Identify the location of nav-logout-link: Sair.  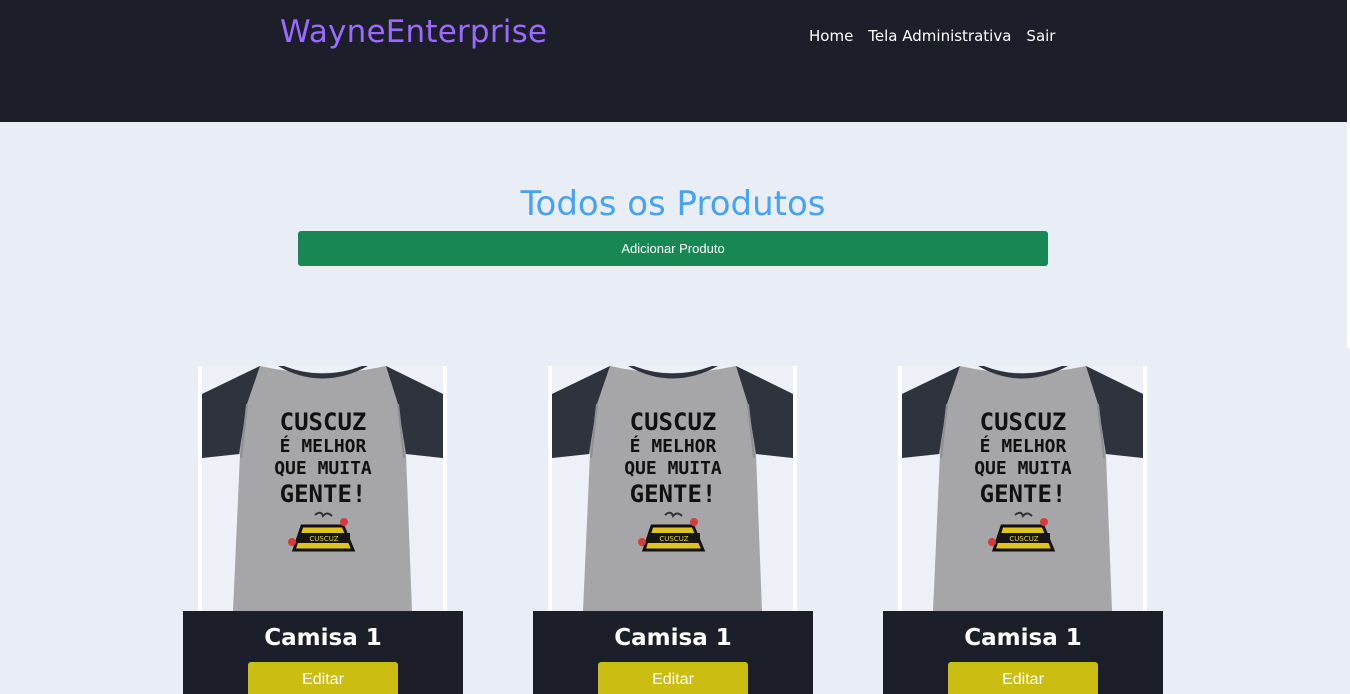
(1040, 36).